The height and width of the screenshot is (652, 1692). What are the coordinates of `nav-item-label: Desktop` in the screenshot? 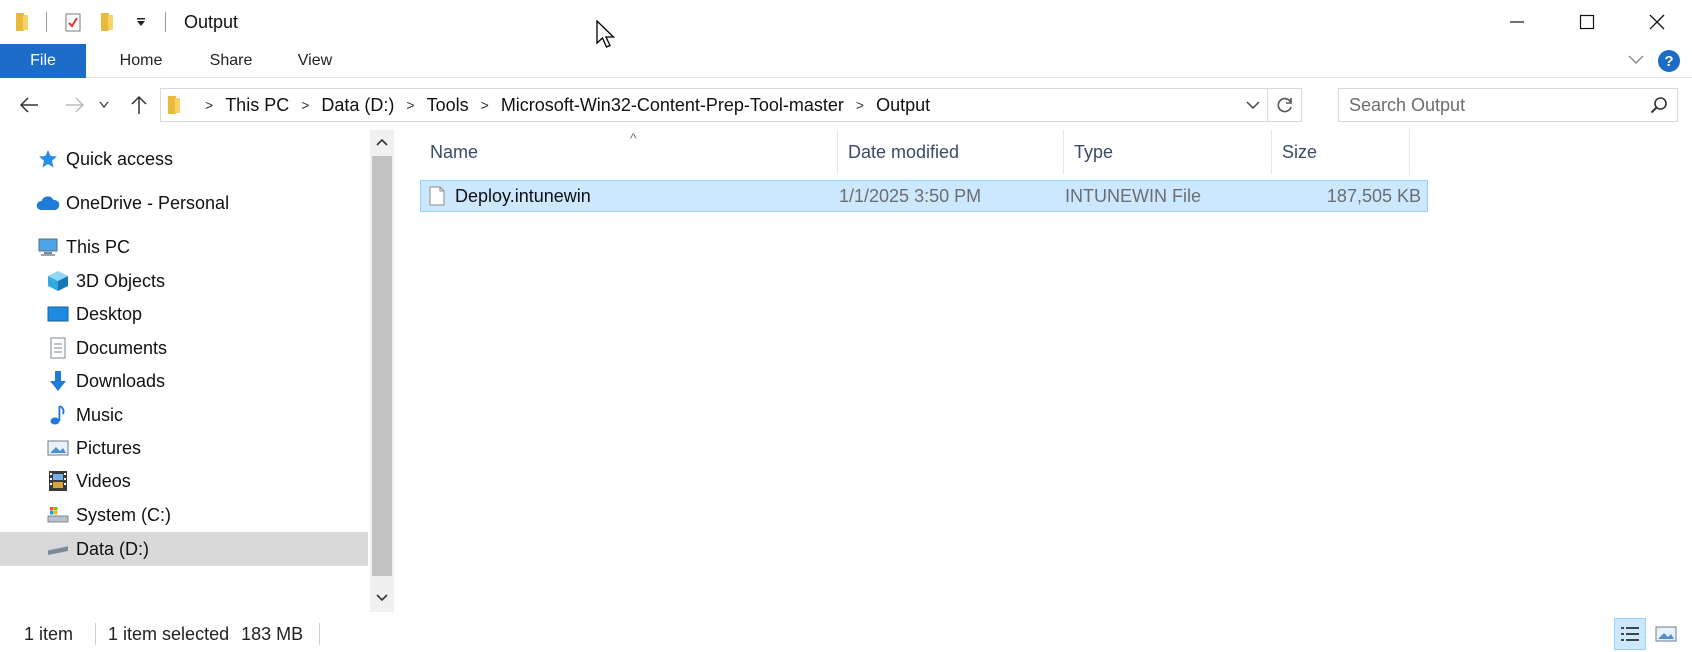 It's located at (109, 313).